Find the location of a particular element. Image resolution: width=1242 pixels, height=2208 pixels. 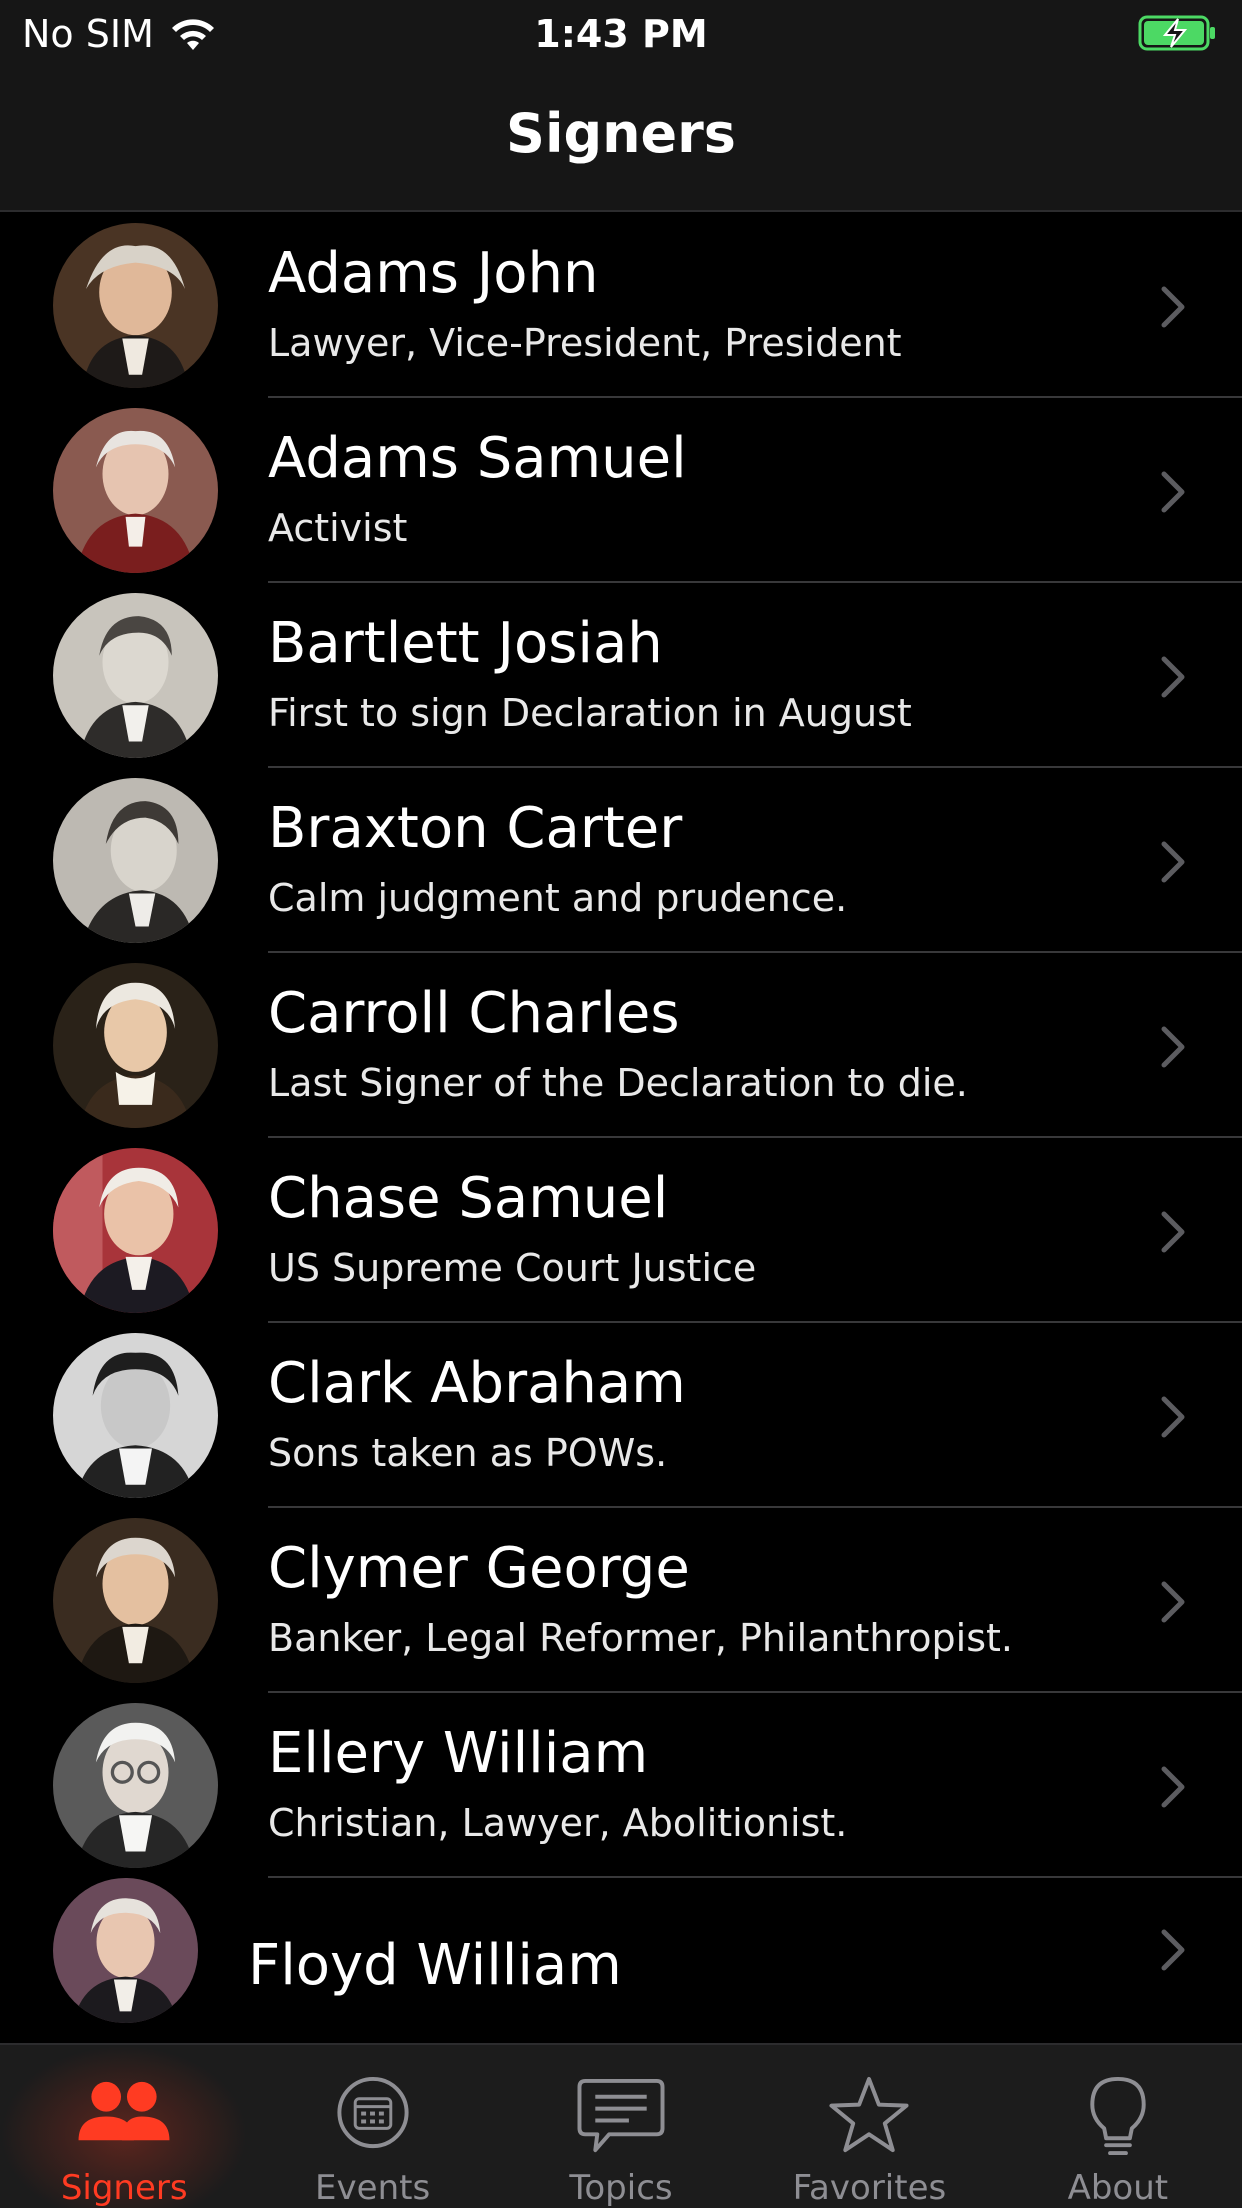

tab-label: Topics is located at coordinates (621, 2188).